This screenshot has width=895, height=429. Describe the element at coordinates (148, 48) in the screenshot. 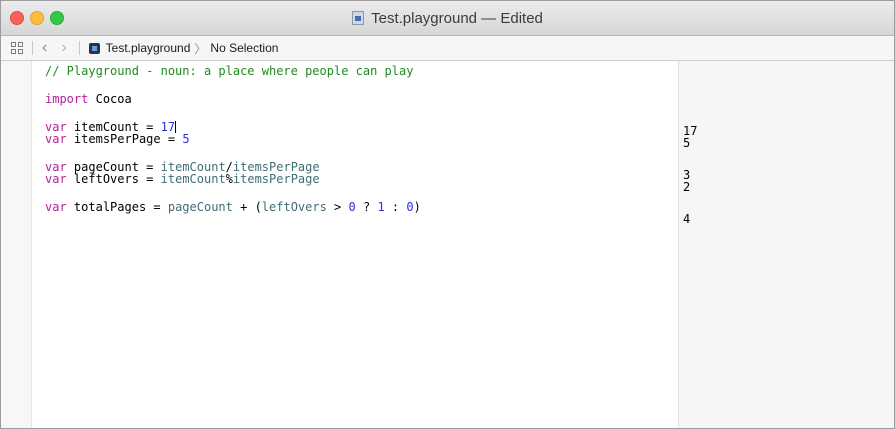

I see `breadcrumb-file: Test.playground` at that location.